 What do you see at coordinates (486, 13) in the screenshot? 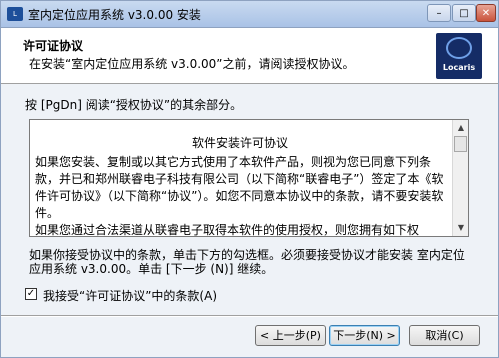
I see `close-button: ✕` at bounding box center [486, 13].